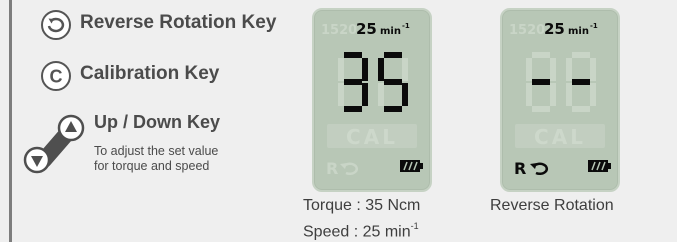  Describe the element at coordinates (10, 121) in the screenshot. I see `left-divider` at that location.